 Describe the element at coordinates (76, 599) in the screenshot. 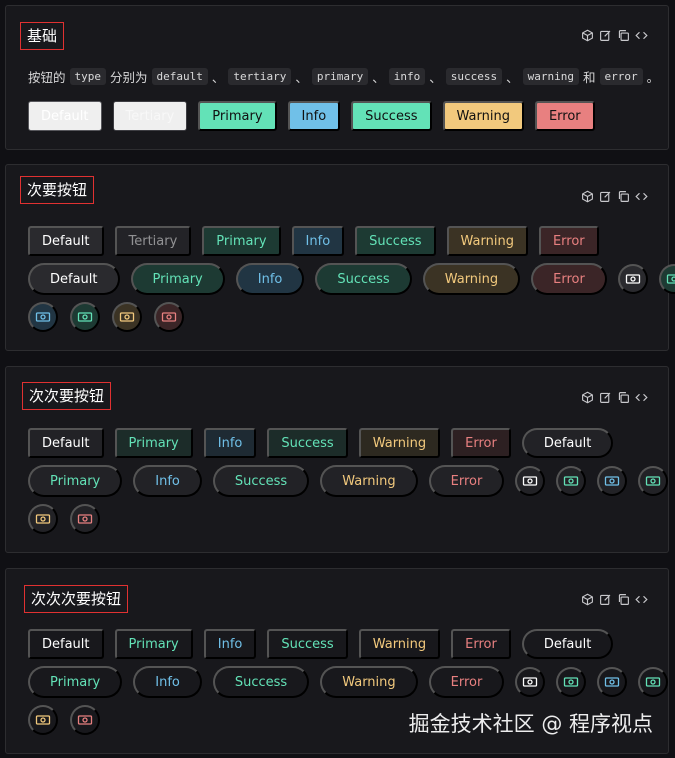

I see `card-title: 次次次要按钮` at that location.